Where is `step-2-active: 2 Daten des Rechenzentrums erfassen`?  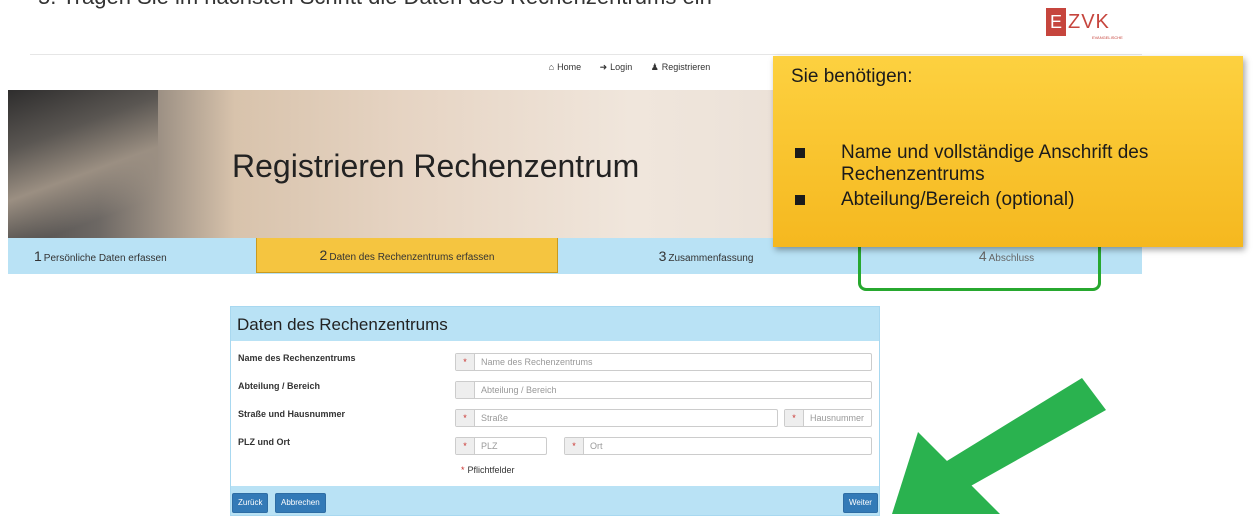
step-2-active: 2 Daten des Rechenzentrums erfassen is located at coordinates (407, 255).